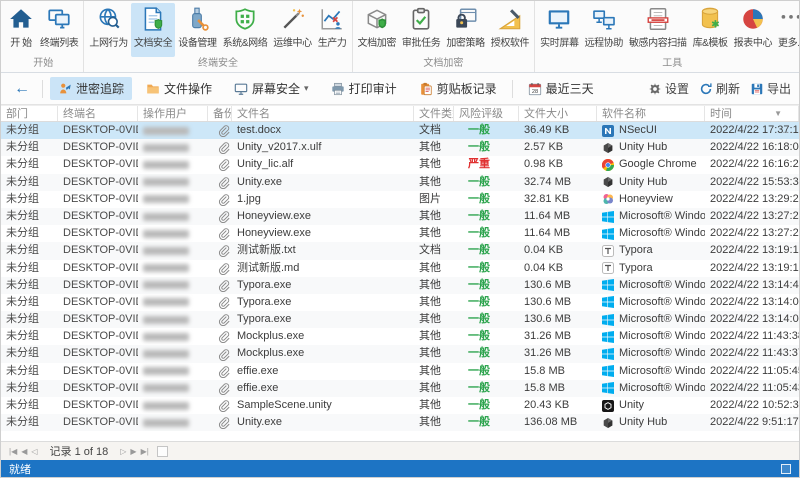 The image size is (800, 478). I want to click on ribbon-item-web-behavior: 上网行为, so click(108, 30).